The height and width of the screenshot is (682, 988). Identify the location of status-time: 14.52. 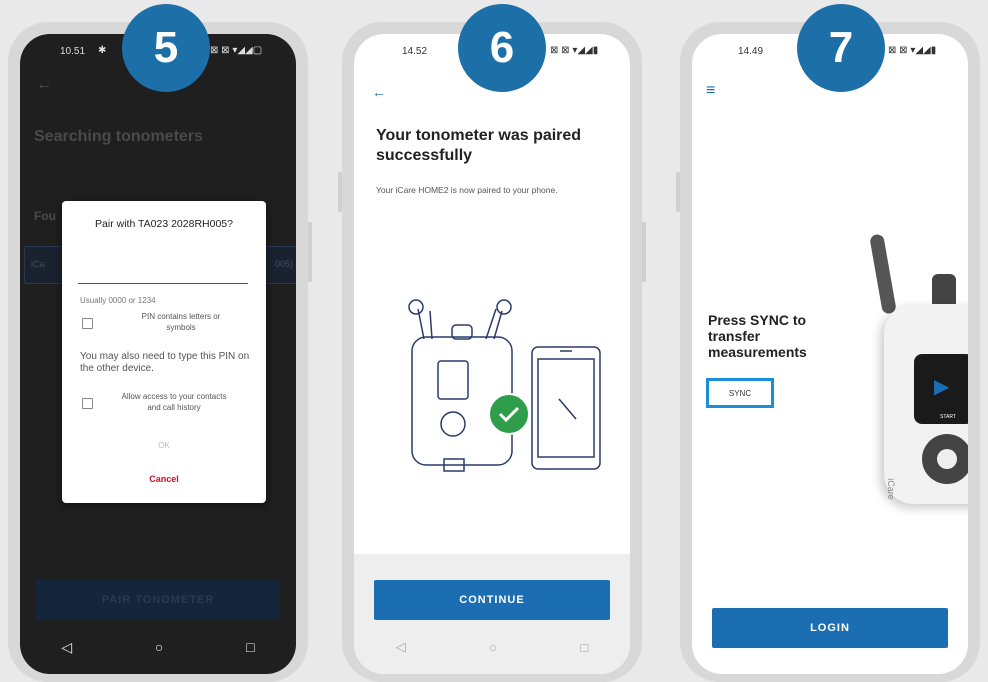
(415, 51).